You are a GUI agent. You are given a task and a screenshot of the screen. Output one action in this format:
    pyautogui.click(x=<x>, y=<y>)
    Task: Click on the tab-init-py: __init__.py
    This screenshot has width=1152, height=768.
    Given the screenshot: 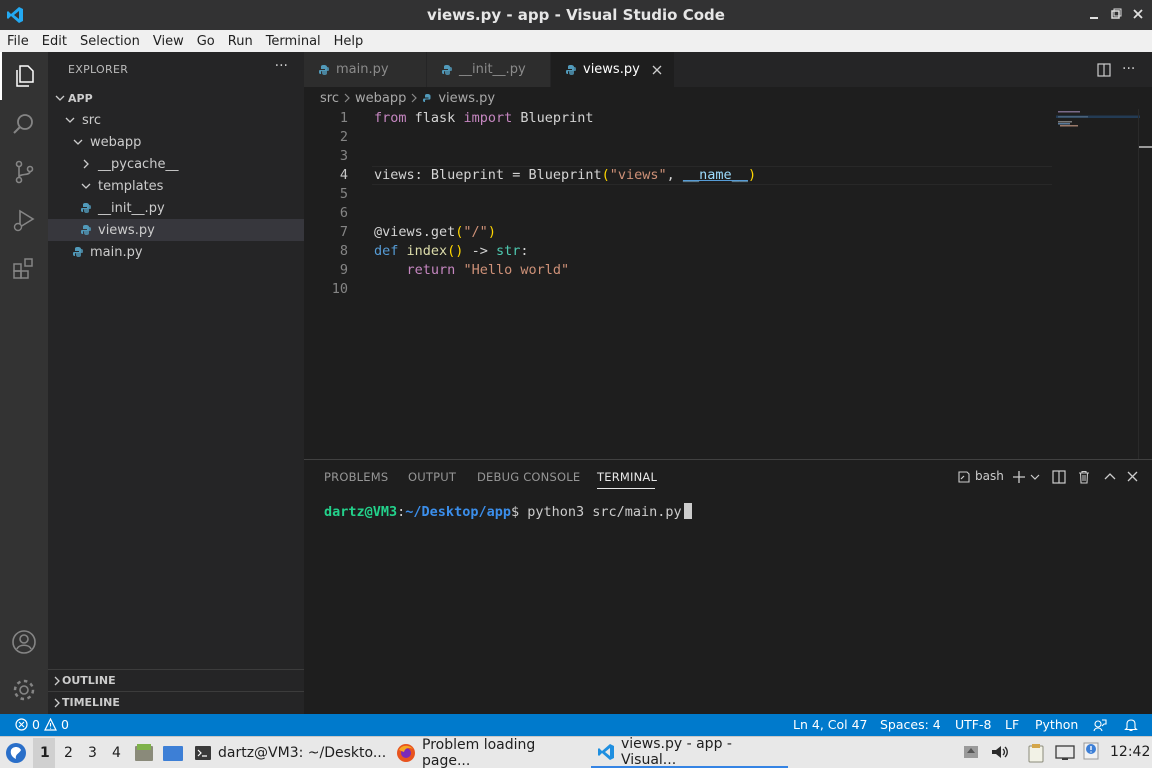 What is the action you would take?
    pyautogui.click(x=489, y=69)
    